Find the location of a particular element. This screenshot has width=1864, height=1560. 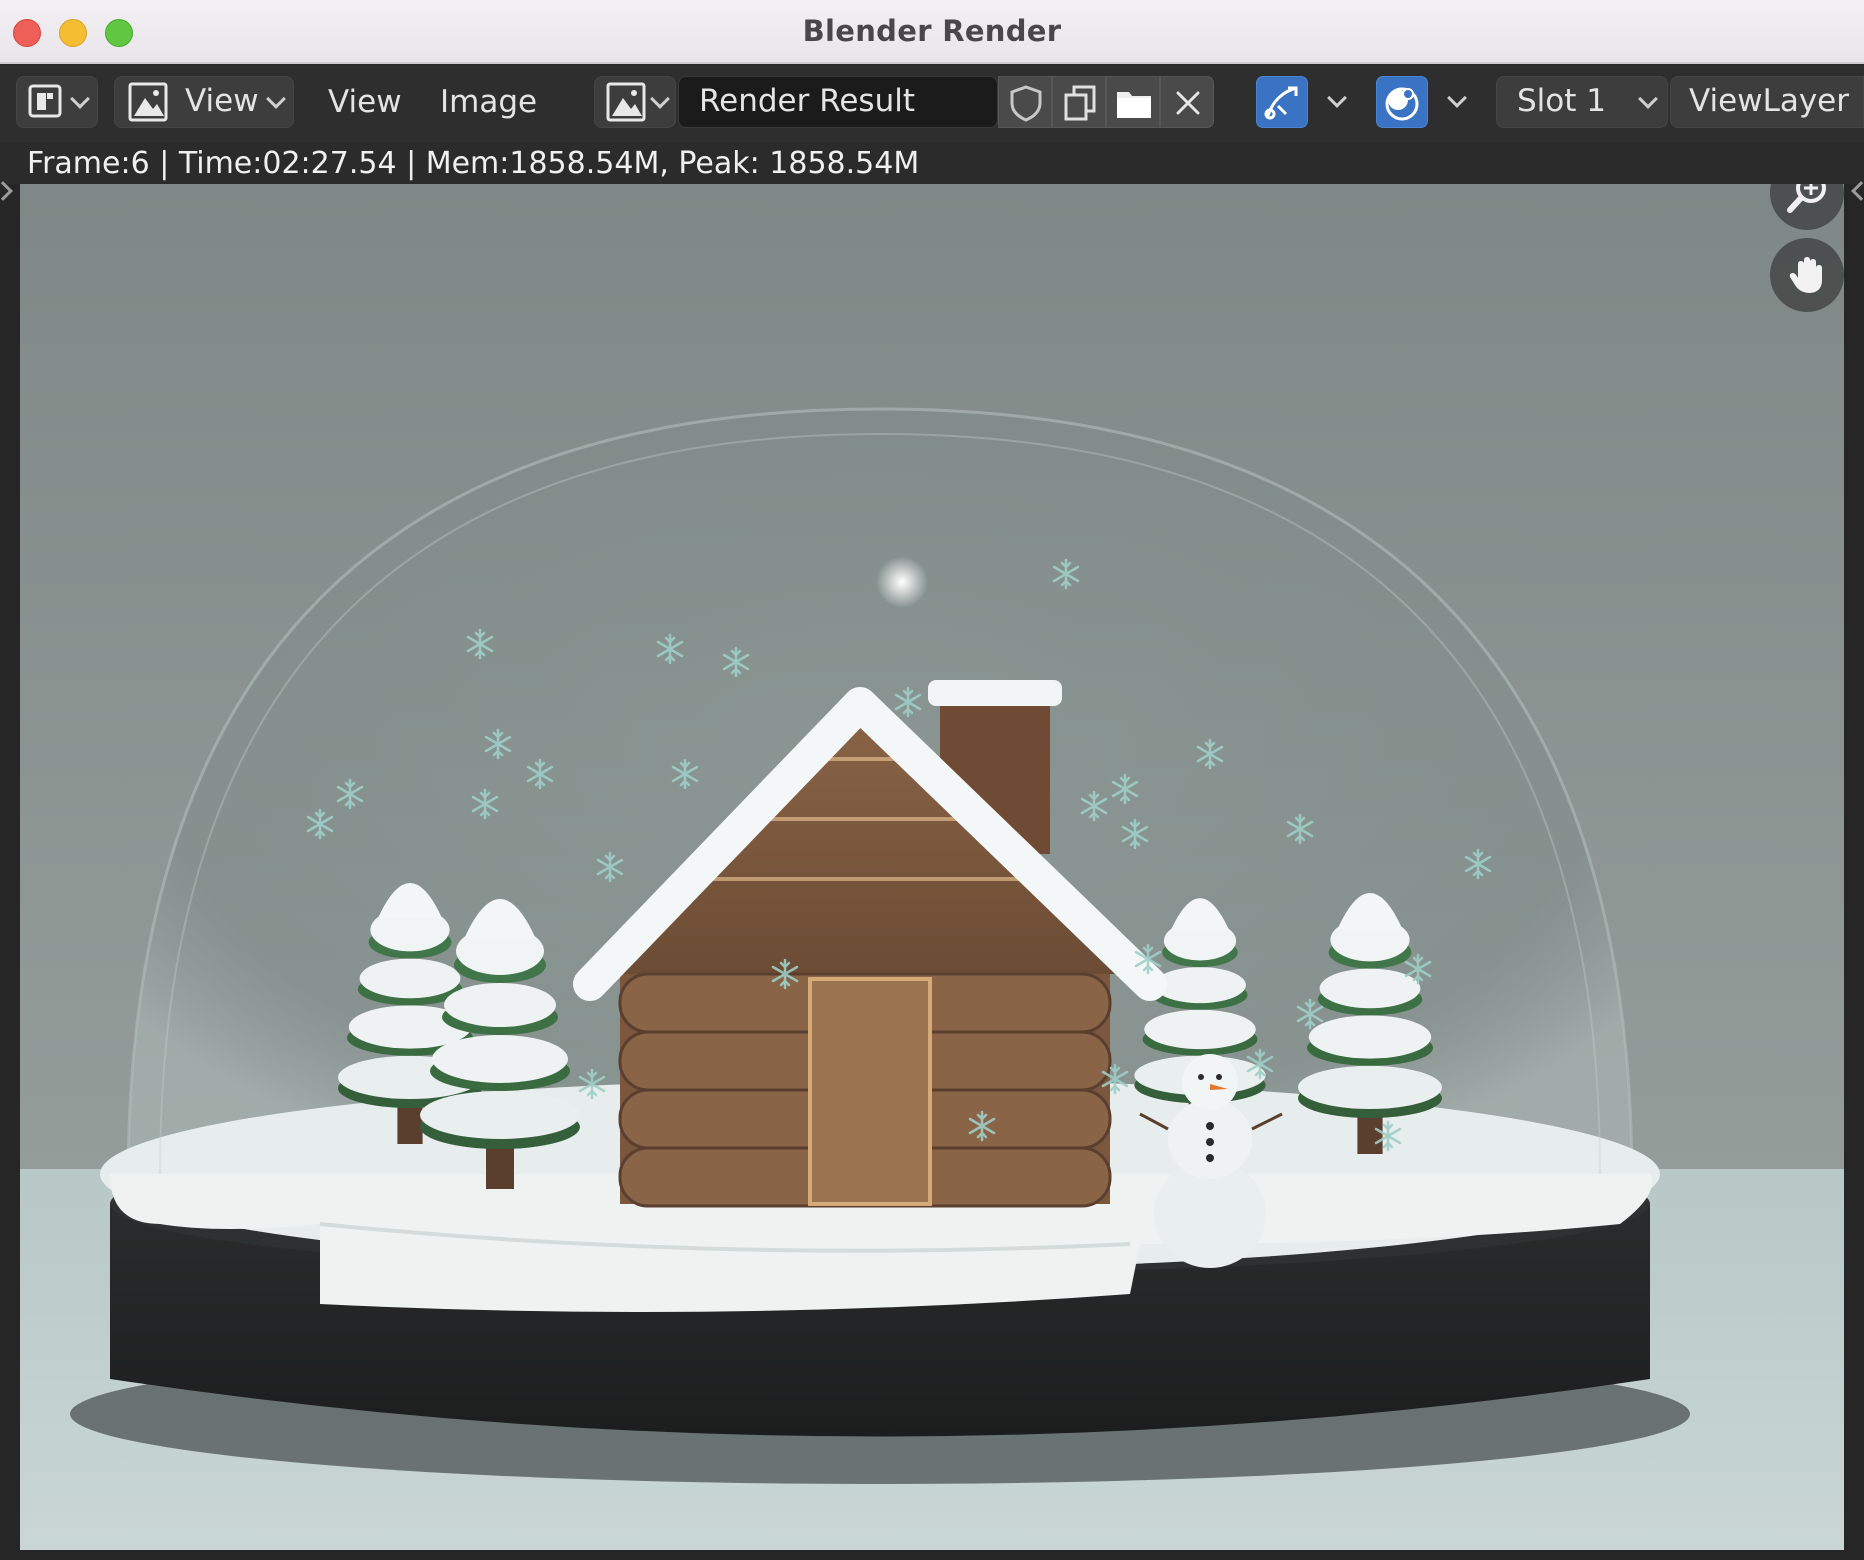

overlay-toggle is located at coordinates (1402, 102).